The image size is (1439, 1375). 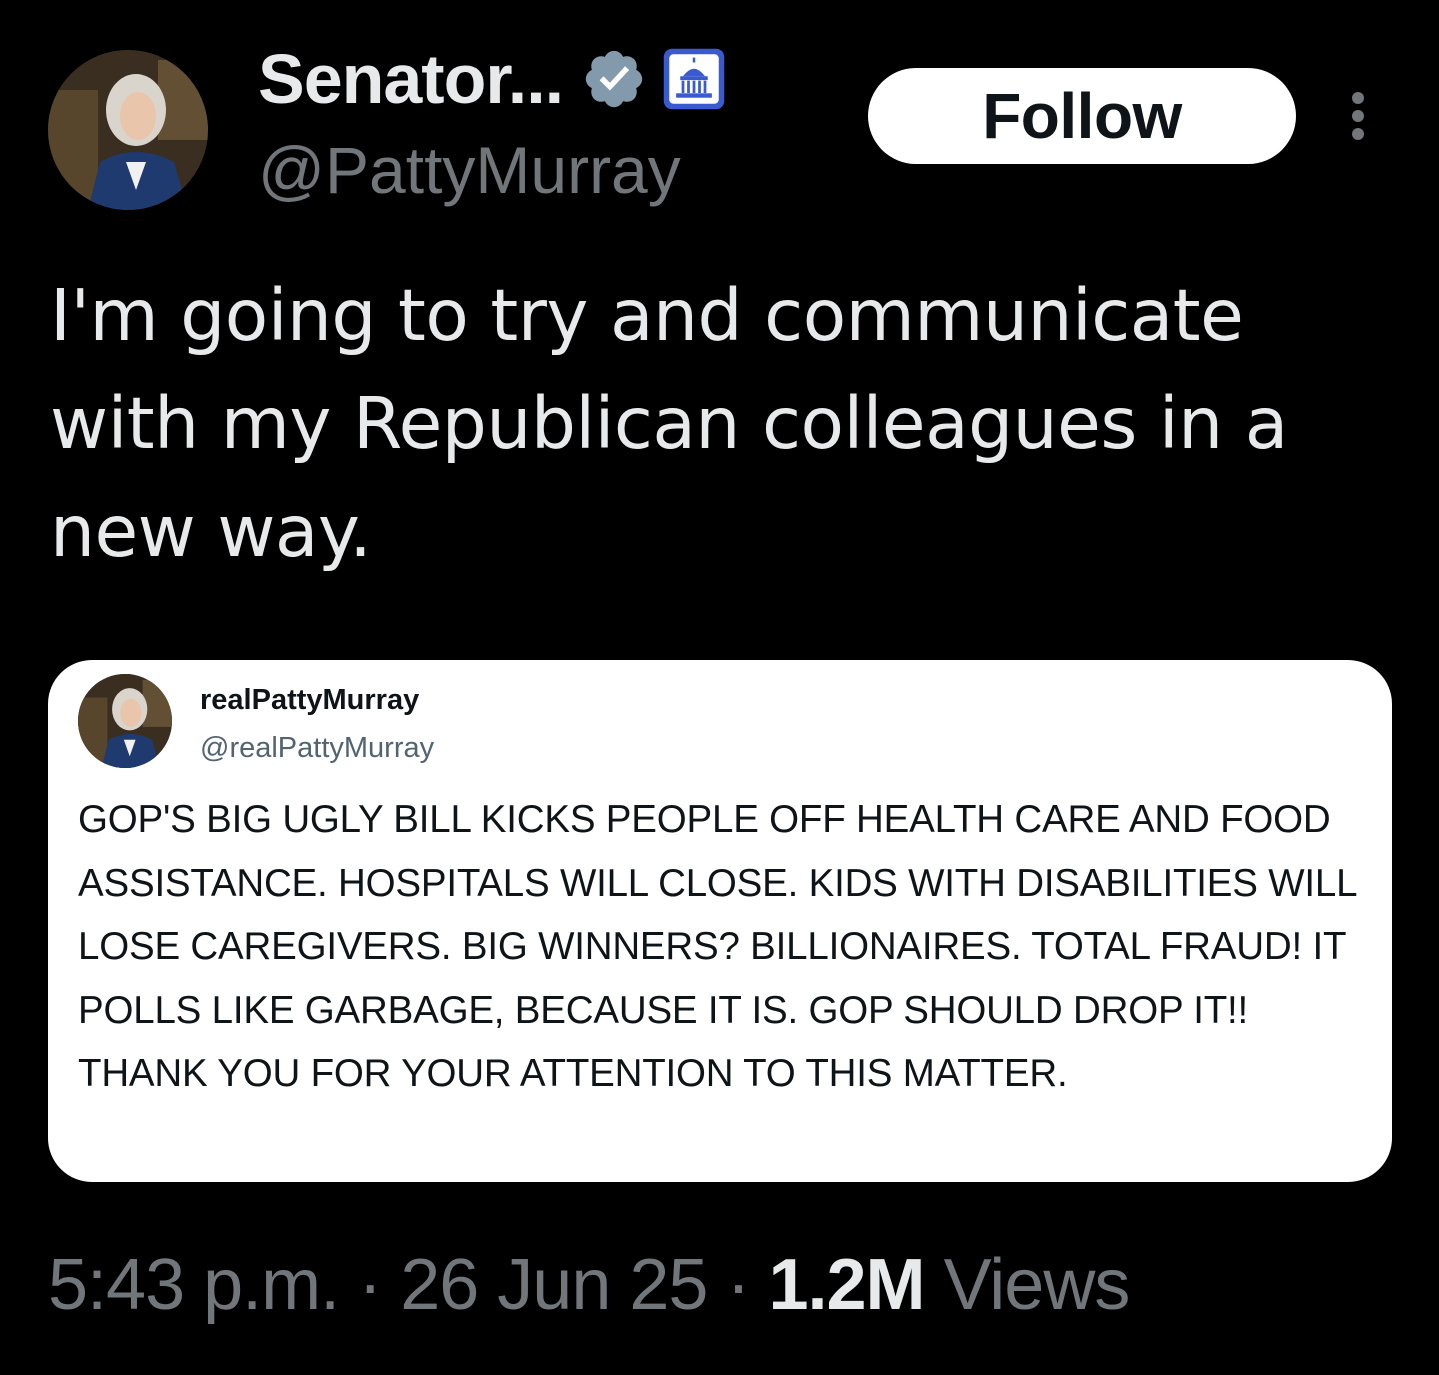 I want to click on post-date: 26 Jun 25, so click(x=554, y=1285).